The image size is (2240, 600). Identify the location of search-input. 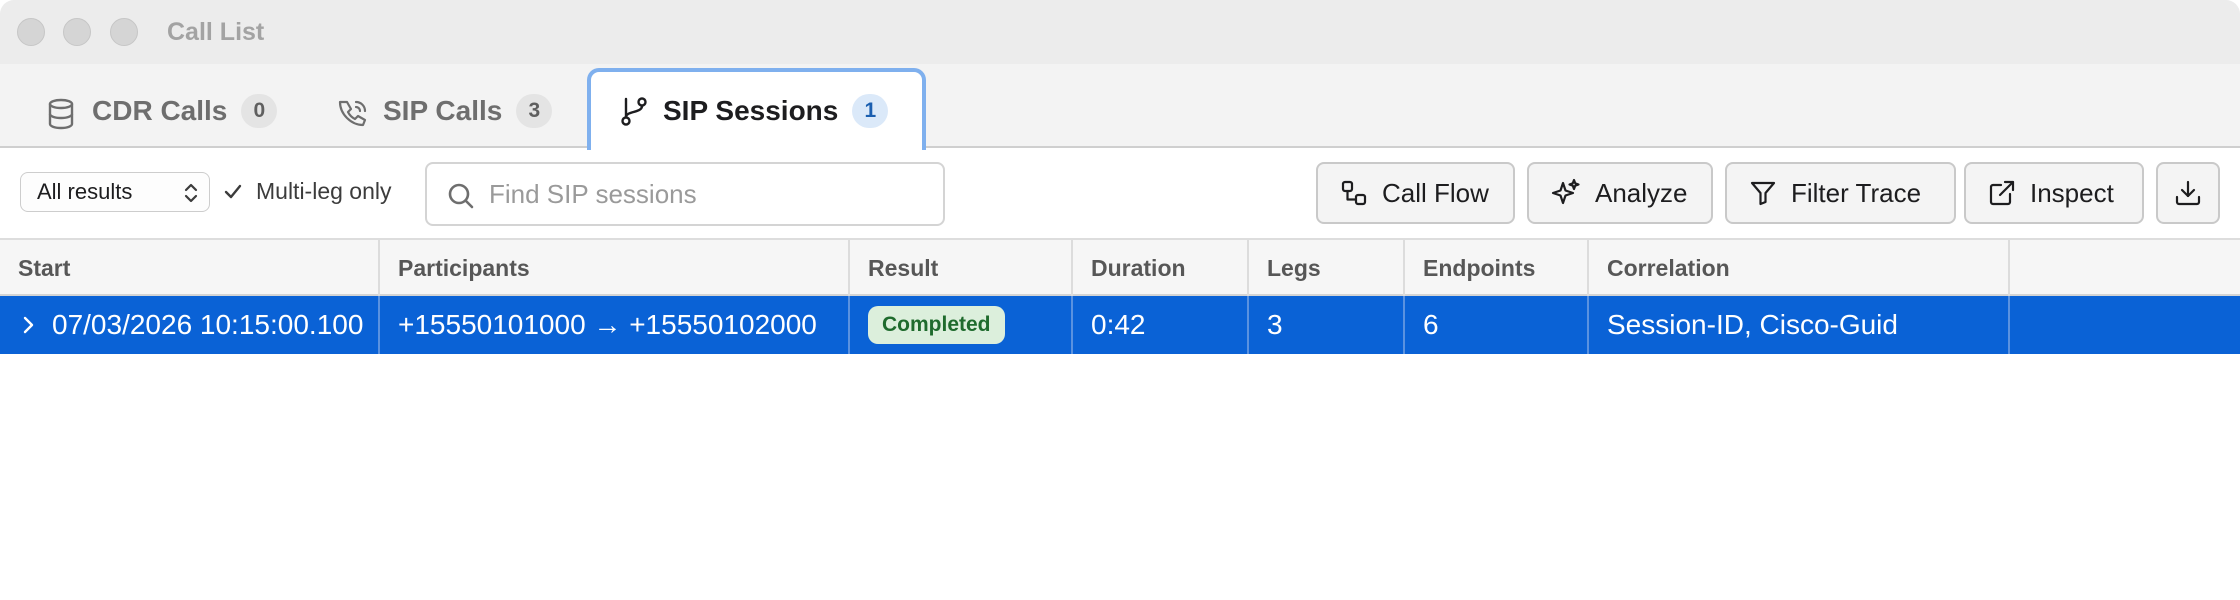
(704, 194).